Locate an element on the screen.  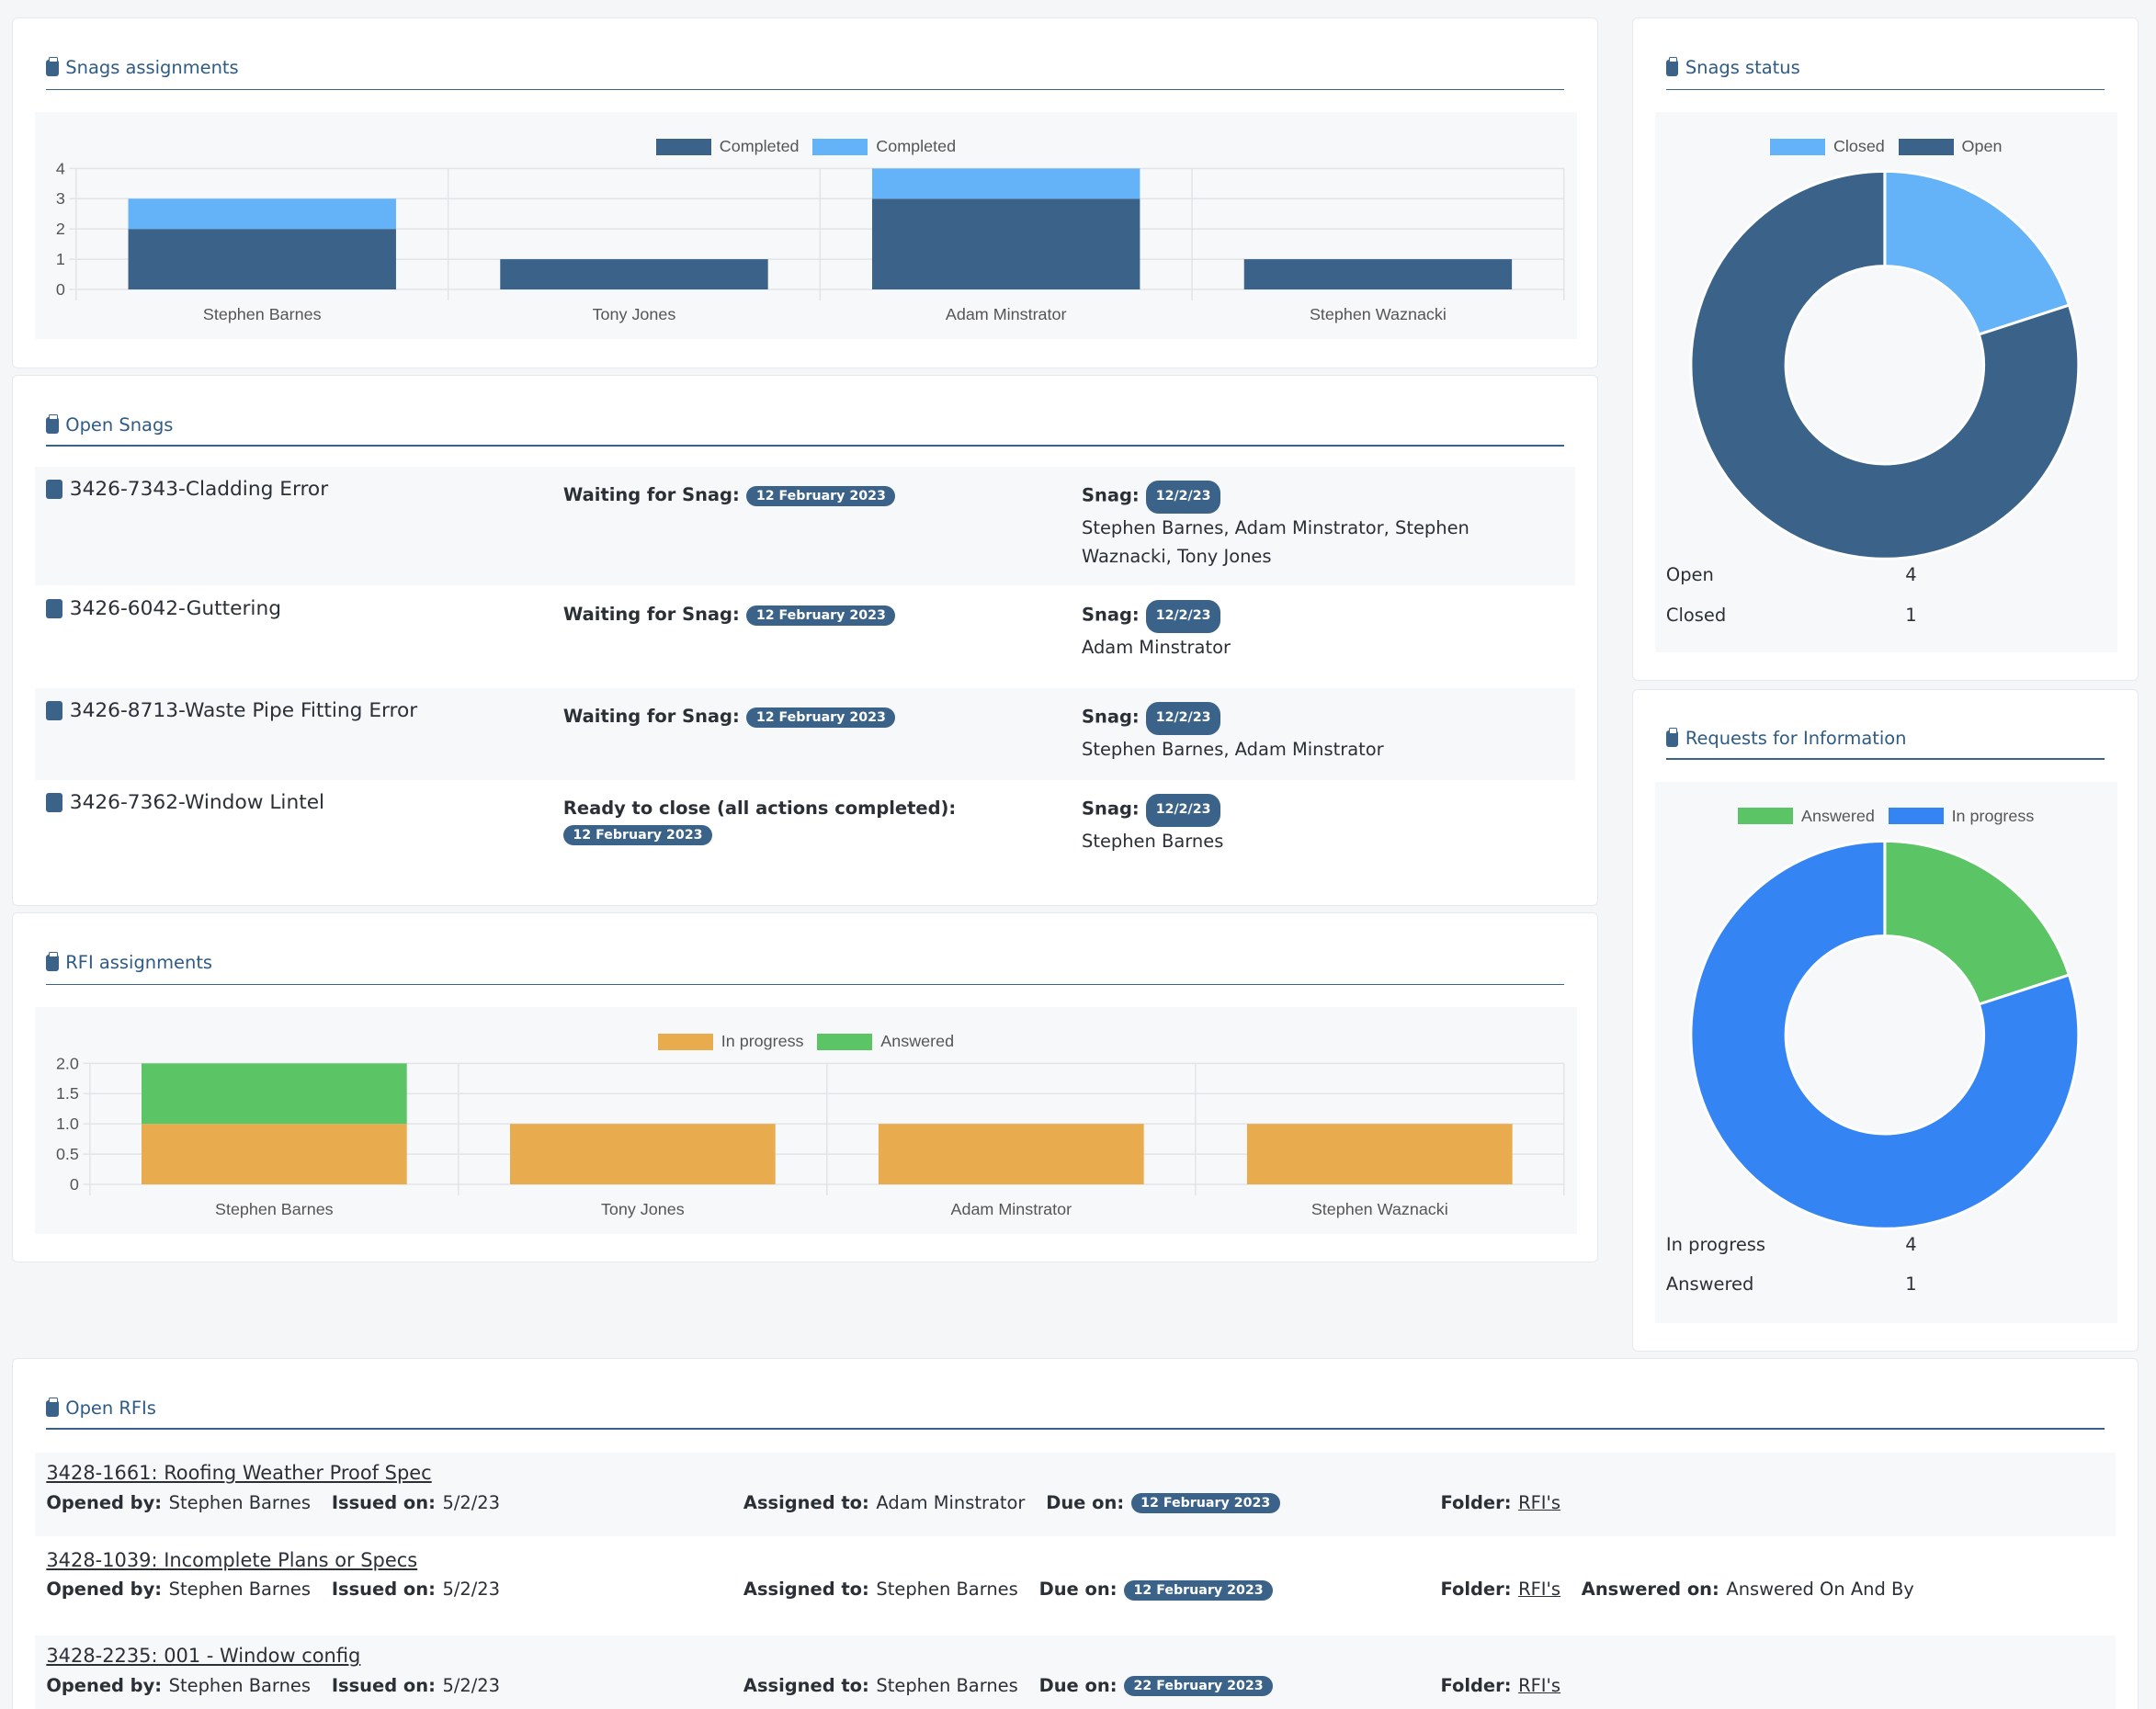
stat-value: 1 is located at coordinates (1911, 615).